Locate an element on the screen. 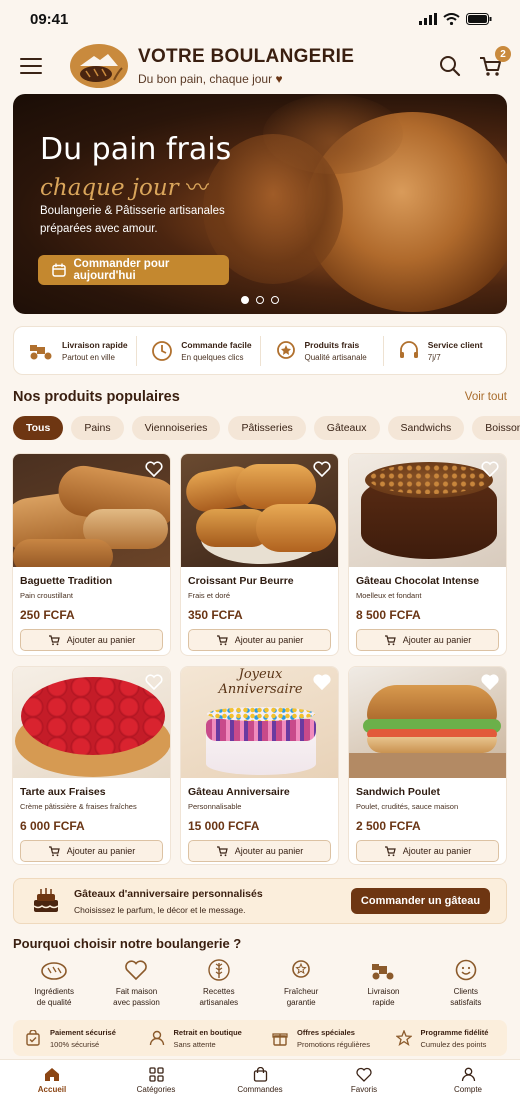 Image resolution: width=520 pixels, height=1101 pixels. quality-badge-icon is located at coordinates (285, 349).